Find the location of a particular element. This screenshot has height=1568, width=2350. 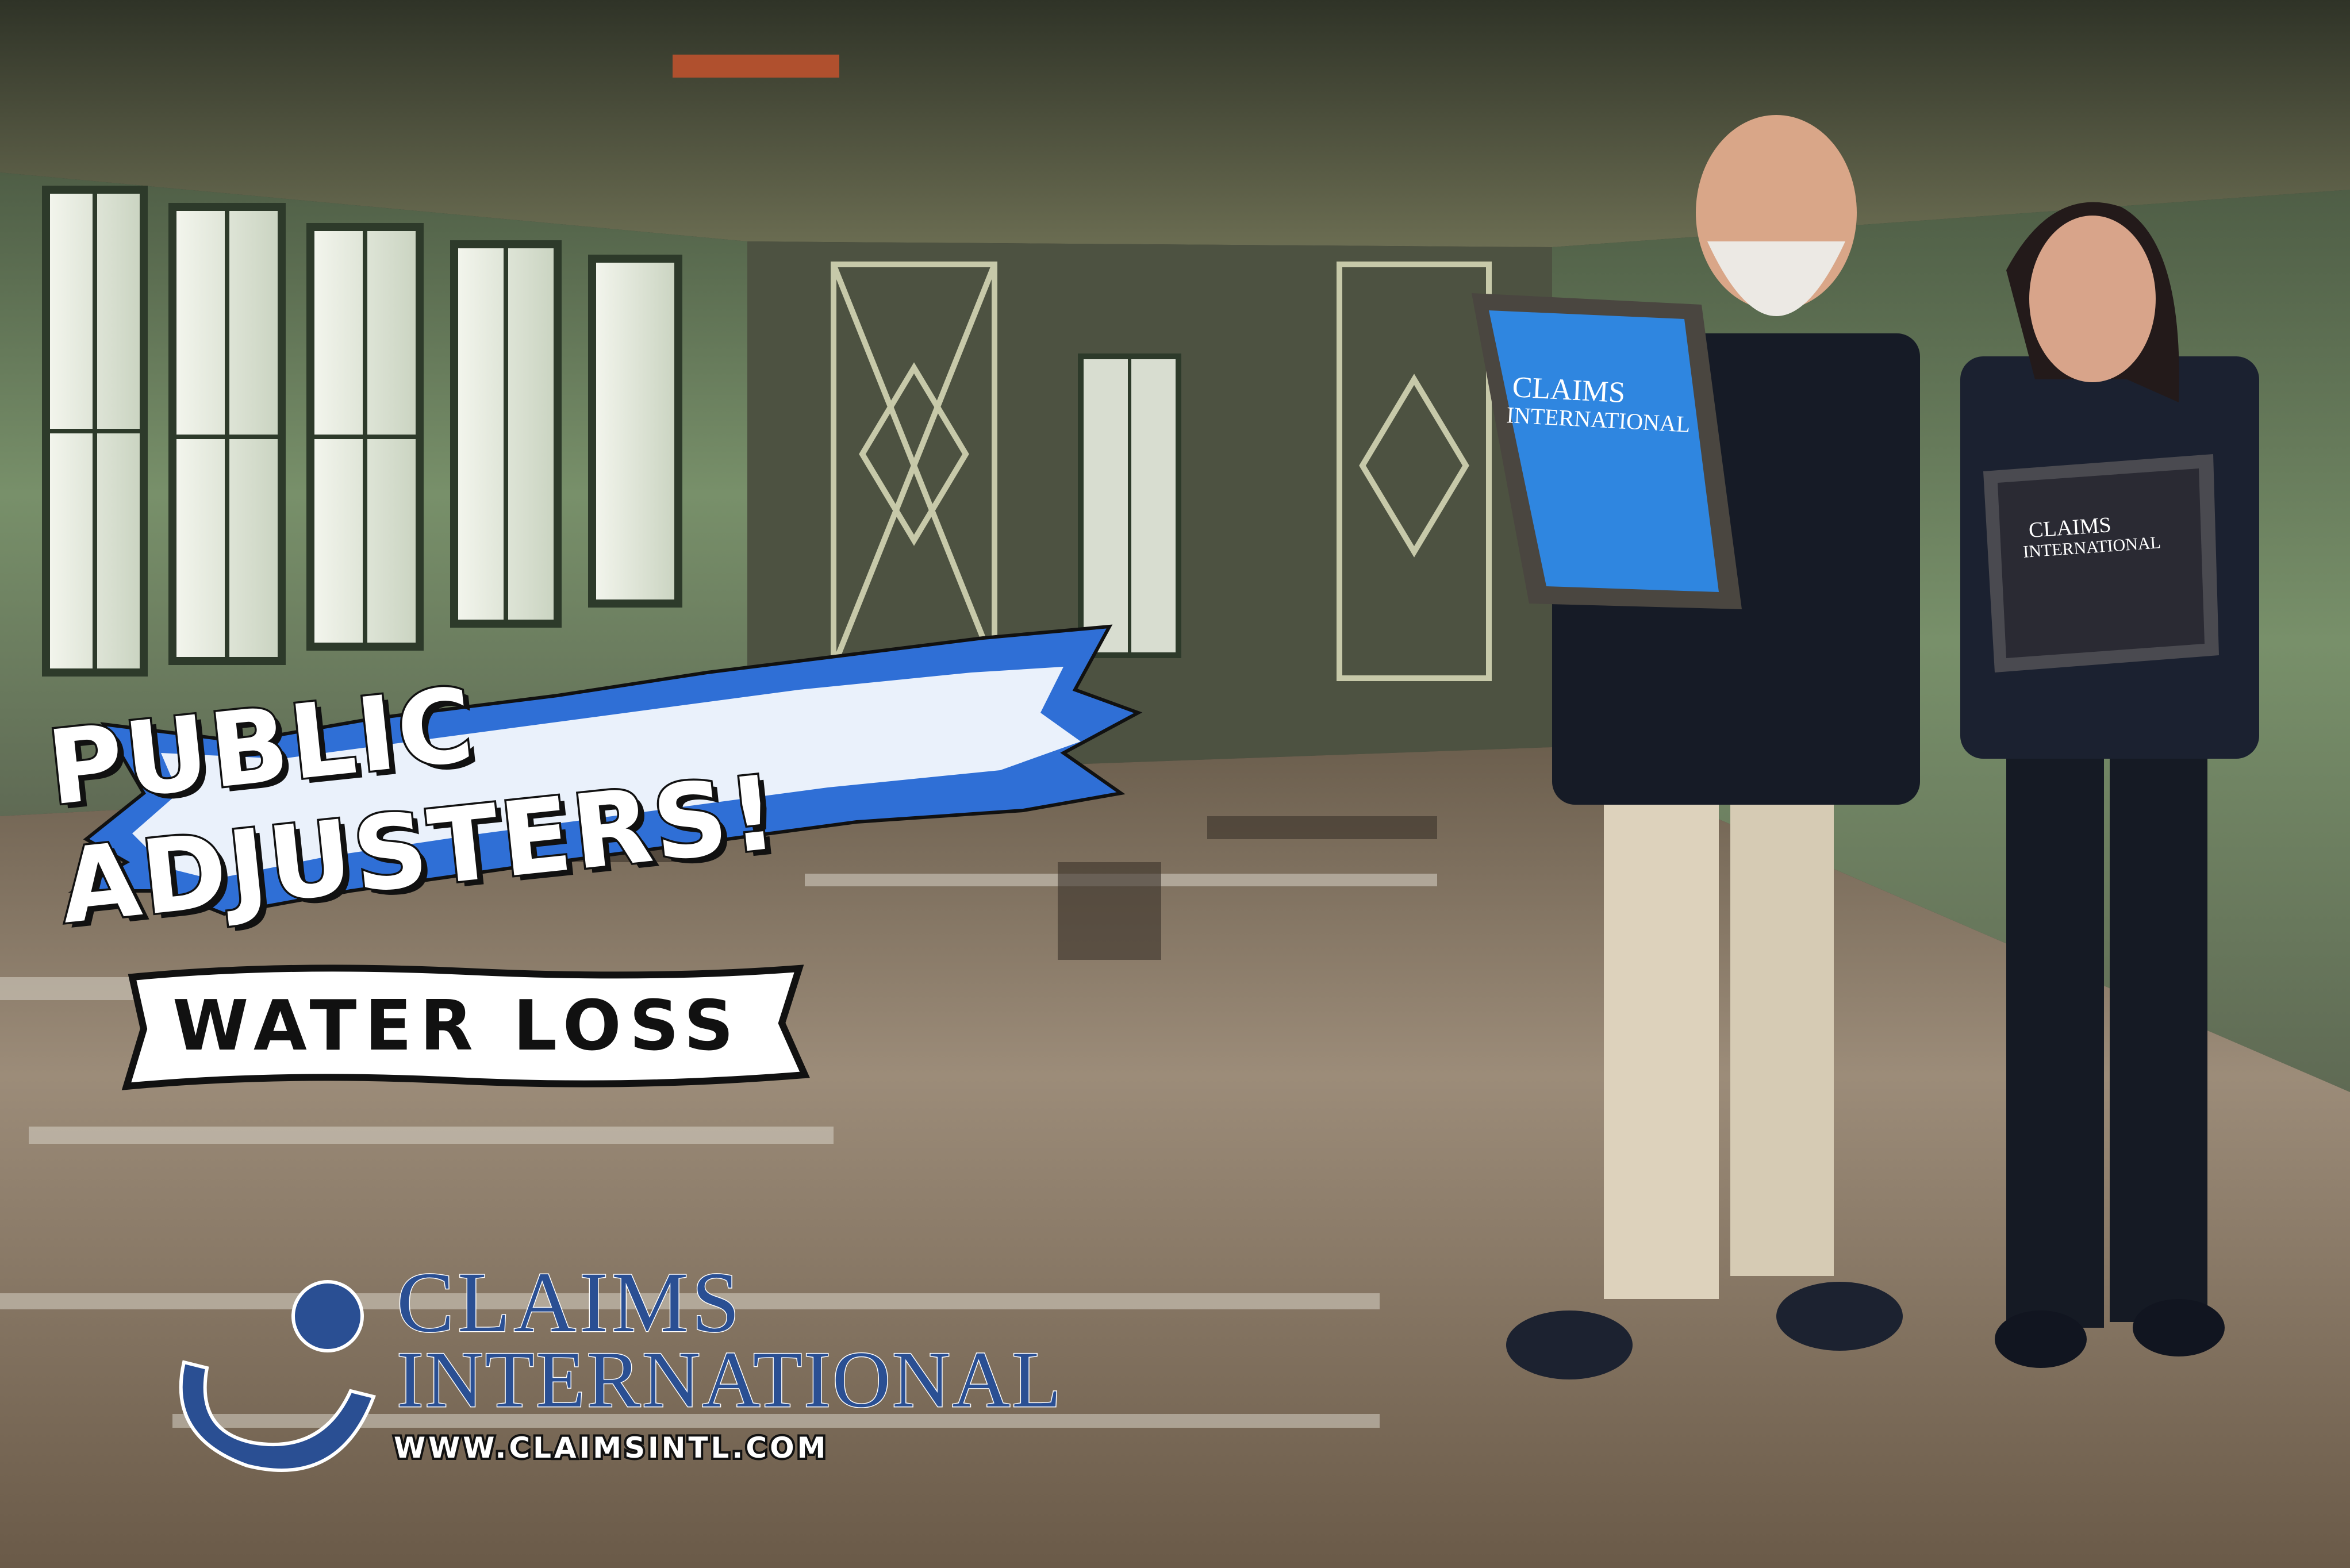

logo-word-international: INTERNATIONAL is located at coordinates (729, 1380).